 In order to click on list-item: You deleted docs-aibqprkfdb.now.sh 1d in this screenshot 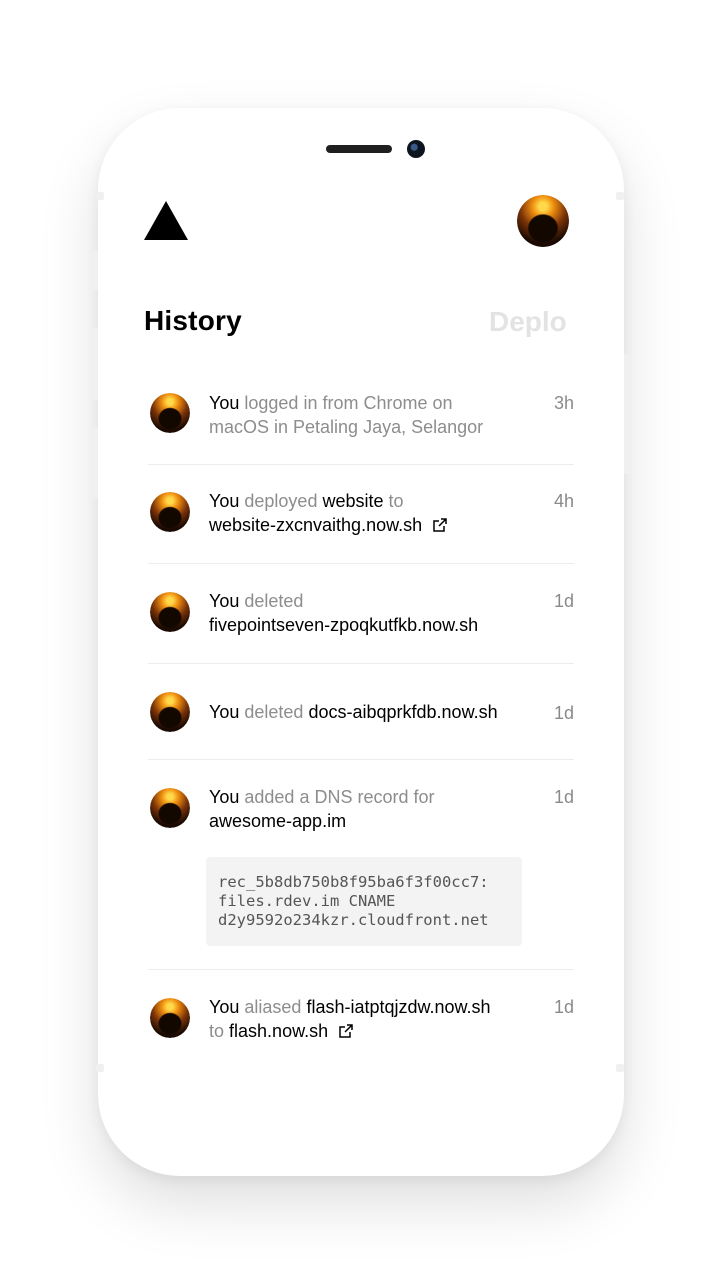, I will do `click(361, 712)`.